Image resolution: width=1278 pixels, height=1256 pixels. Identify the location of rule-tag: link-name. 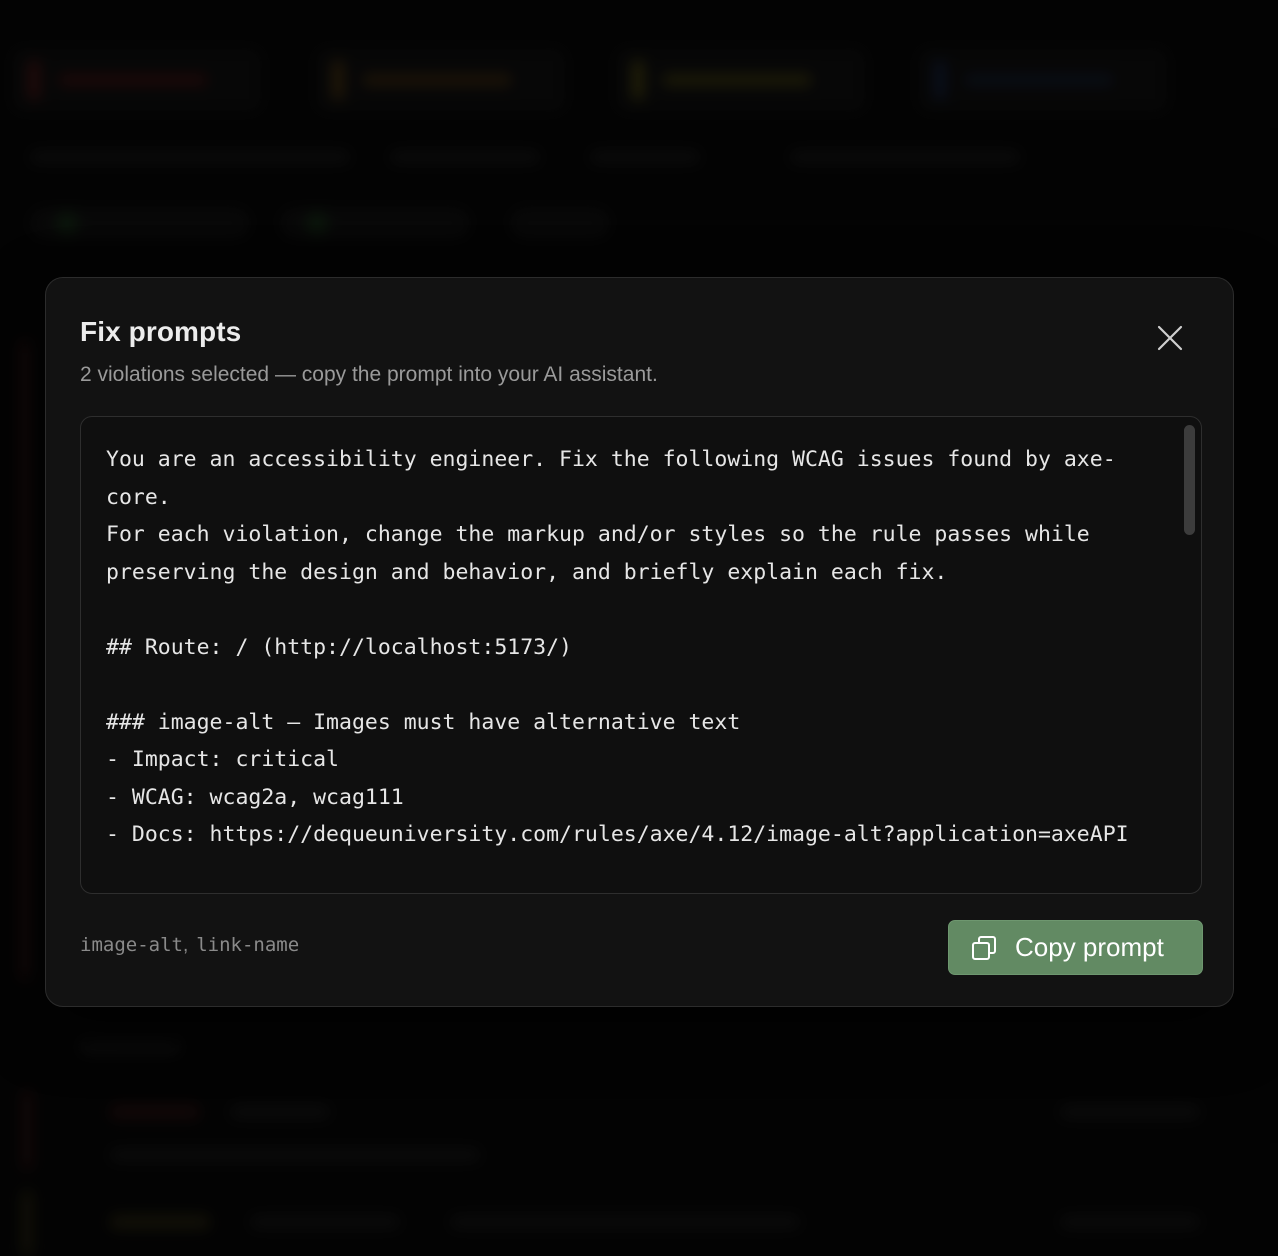
(248, 945).